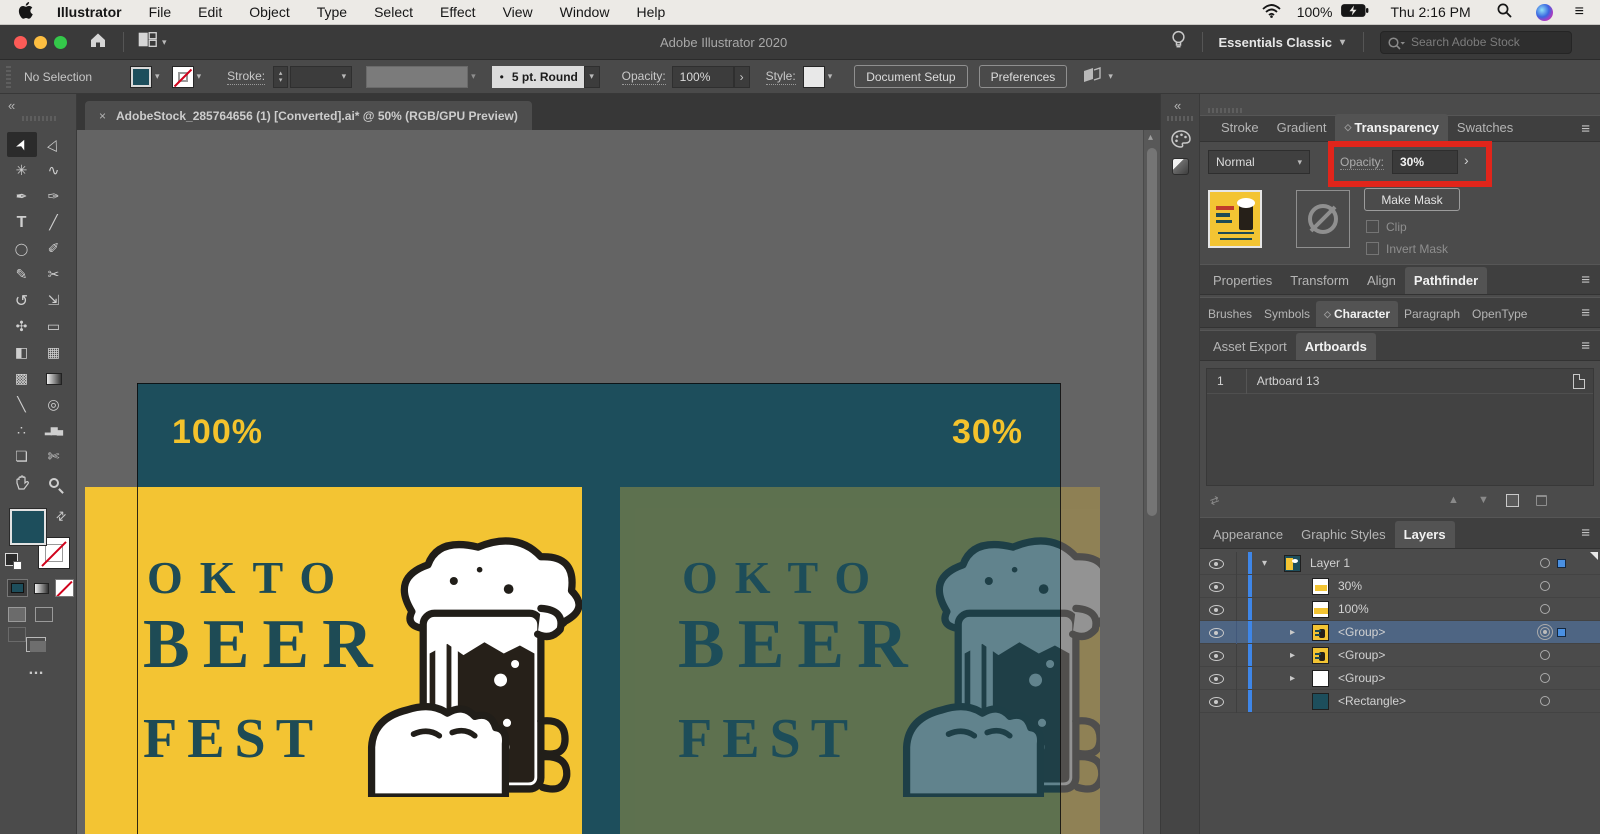 The height and width of the screenshot is (834, 1600). I want to click on gradient-mode-button, so click(41, 588).